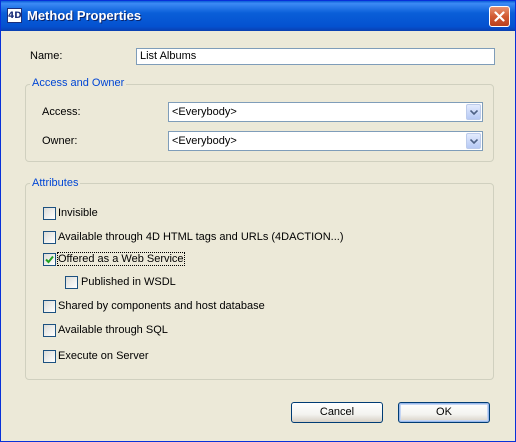  Describe the element at coordinates (49, 330) in the screenshot. I see `sql-checkbox` at that location.